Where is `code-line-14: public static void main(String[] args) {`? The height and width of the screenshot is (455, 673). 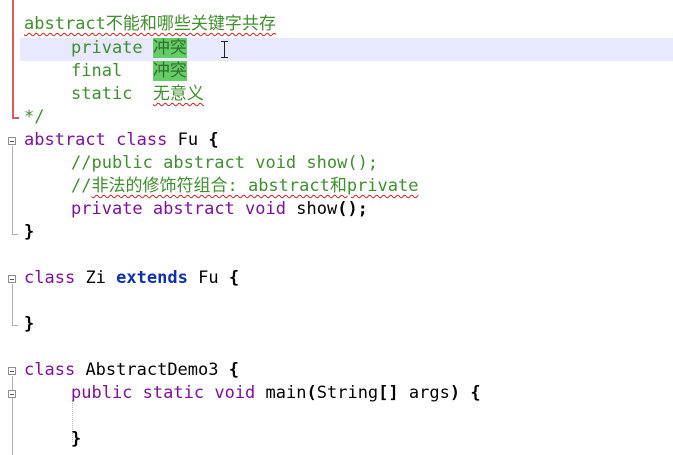 code-line-14: public static void main(String[] args) { is located at coordinates (252, 393).